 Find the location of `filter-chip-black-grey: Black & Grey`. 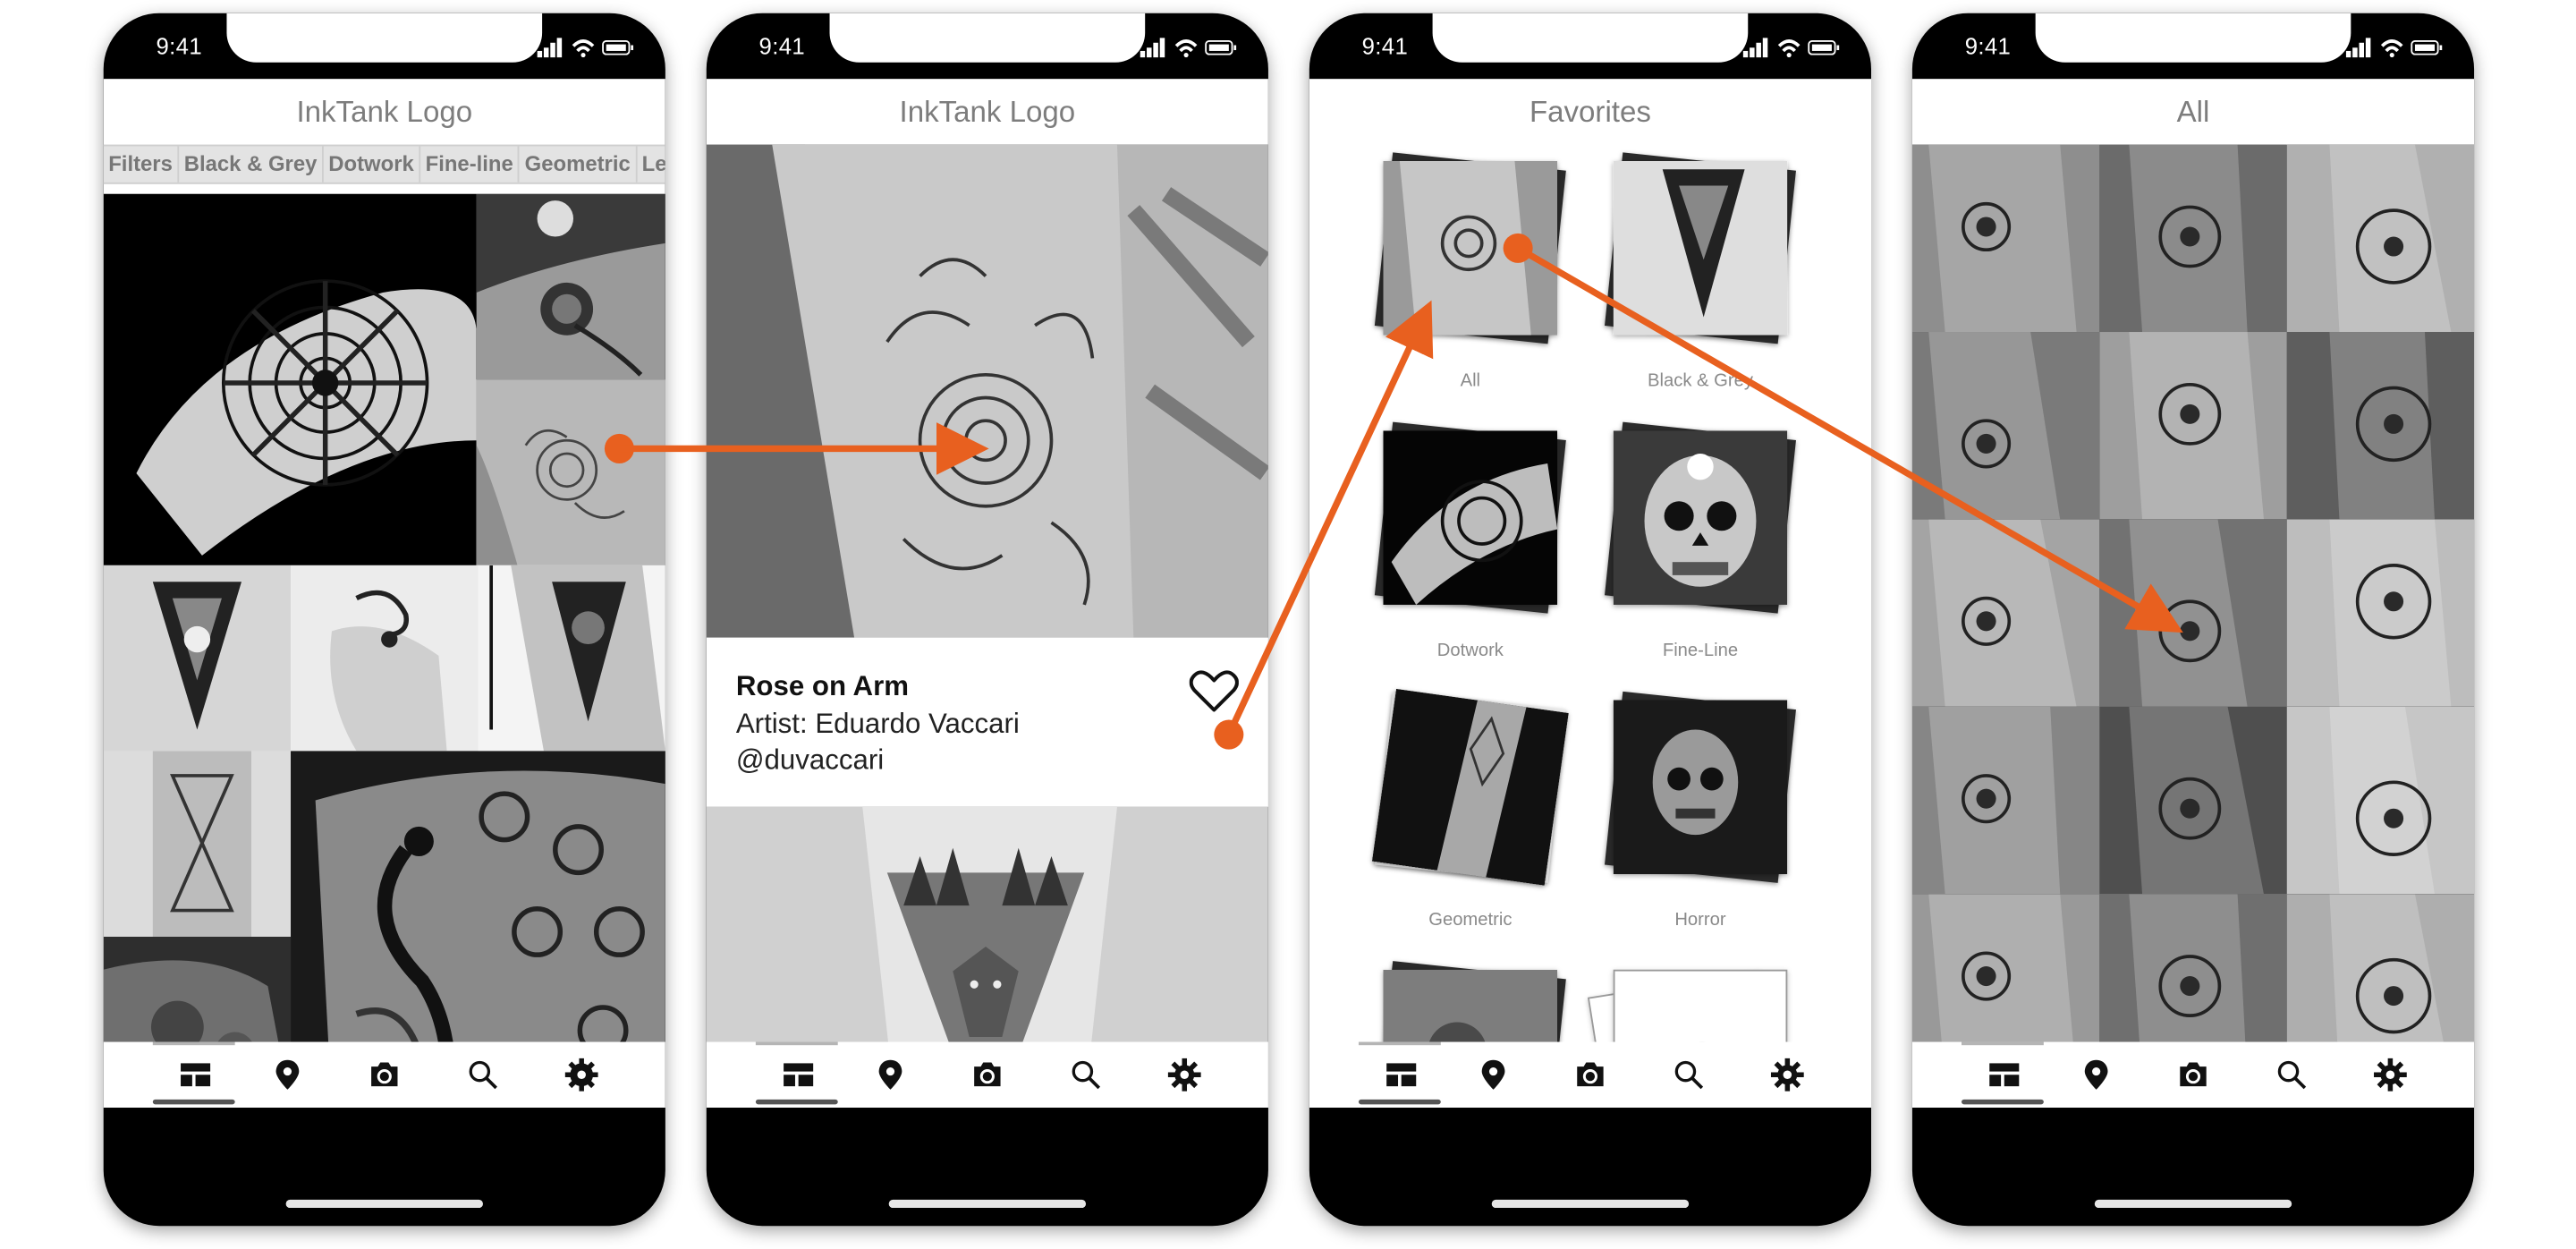

filter-chip-black-grey: Black & Grey is located at coordinates (251, 164).